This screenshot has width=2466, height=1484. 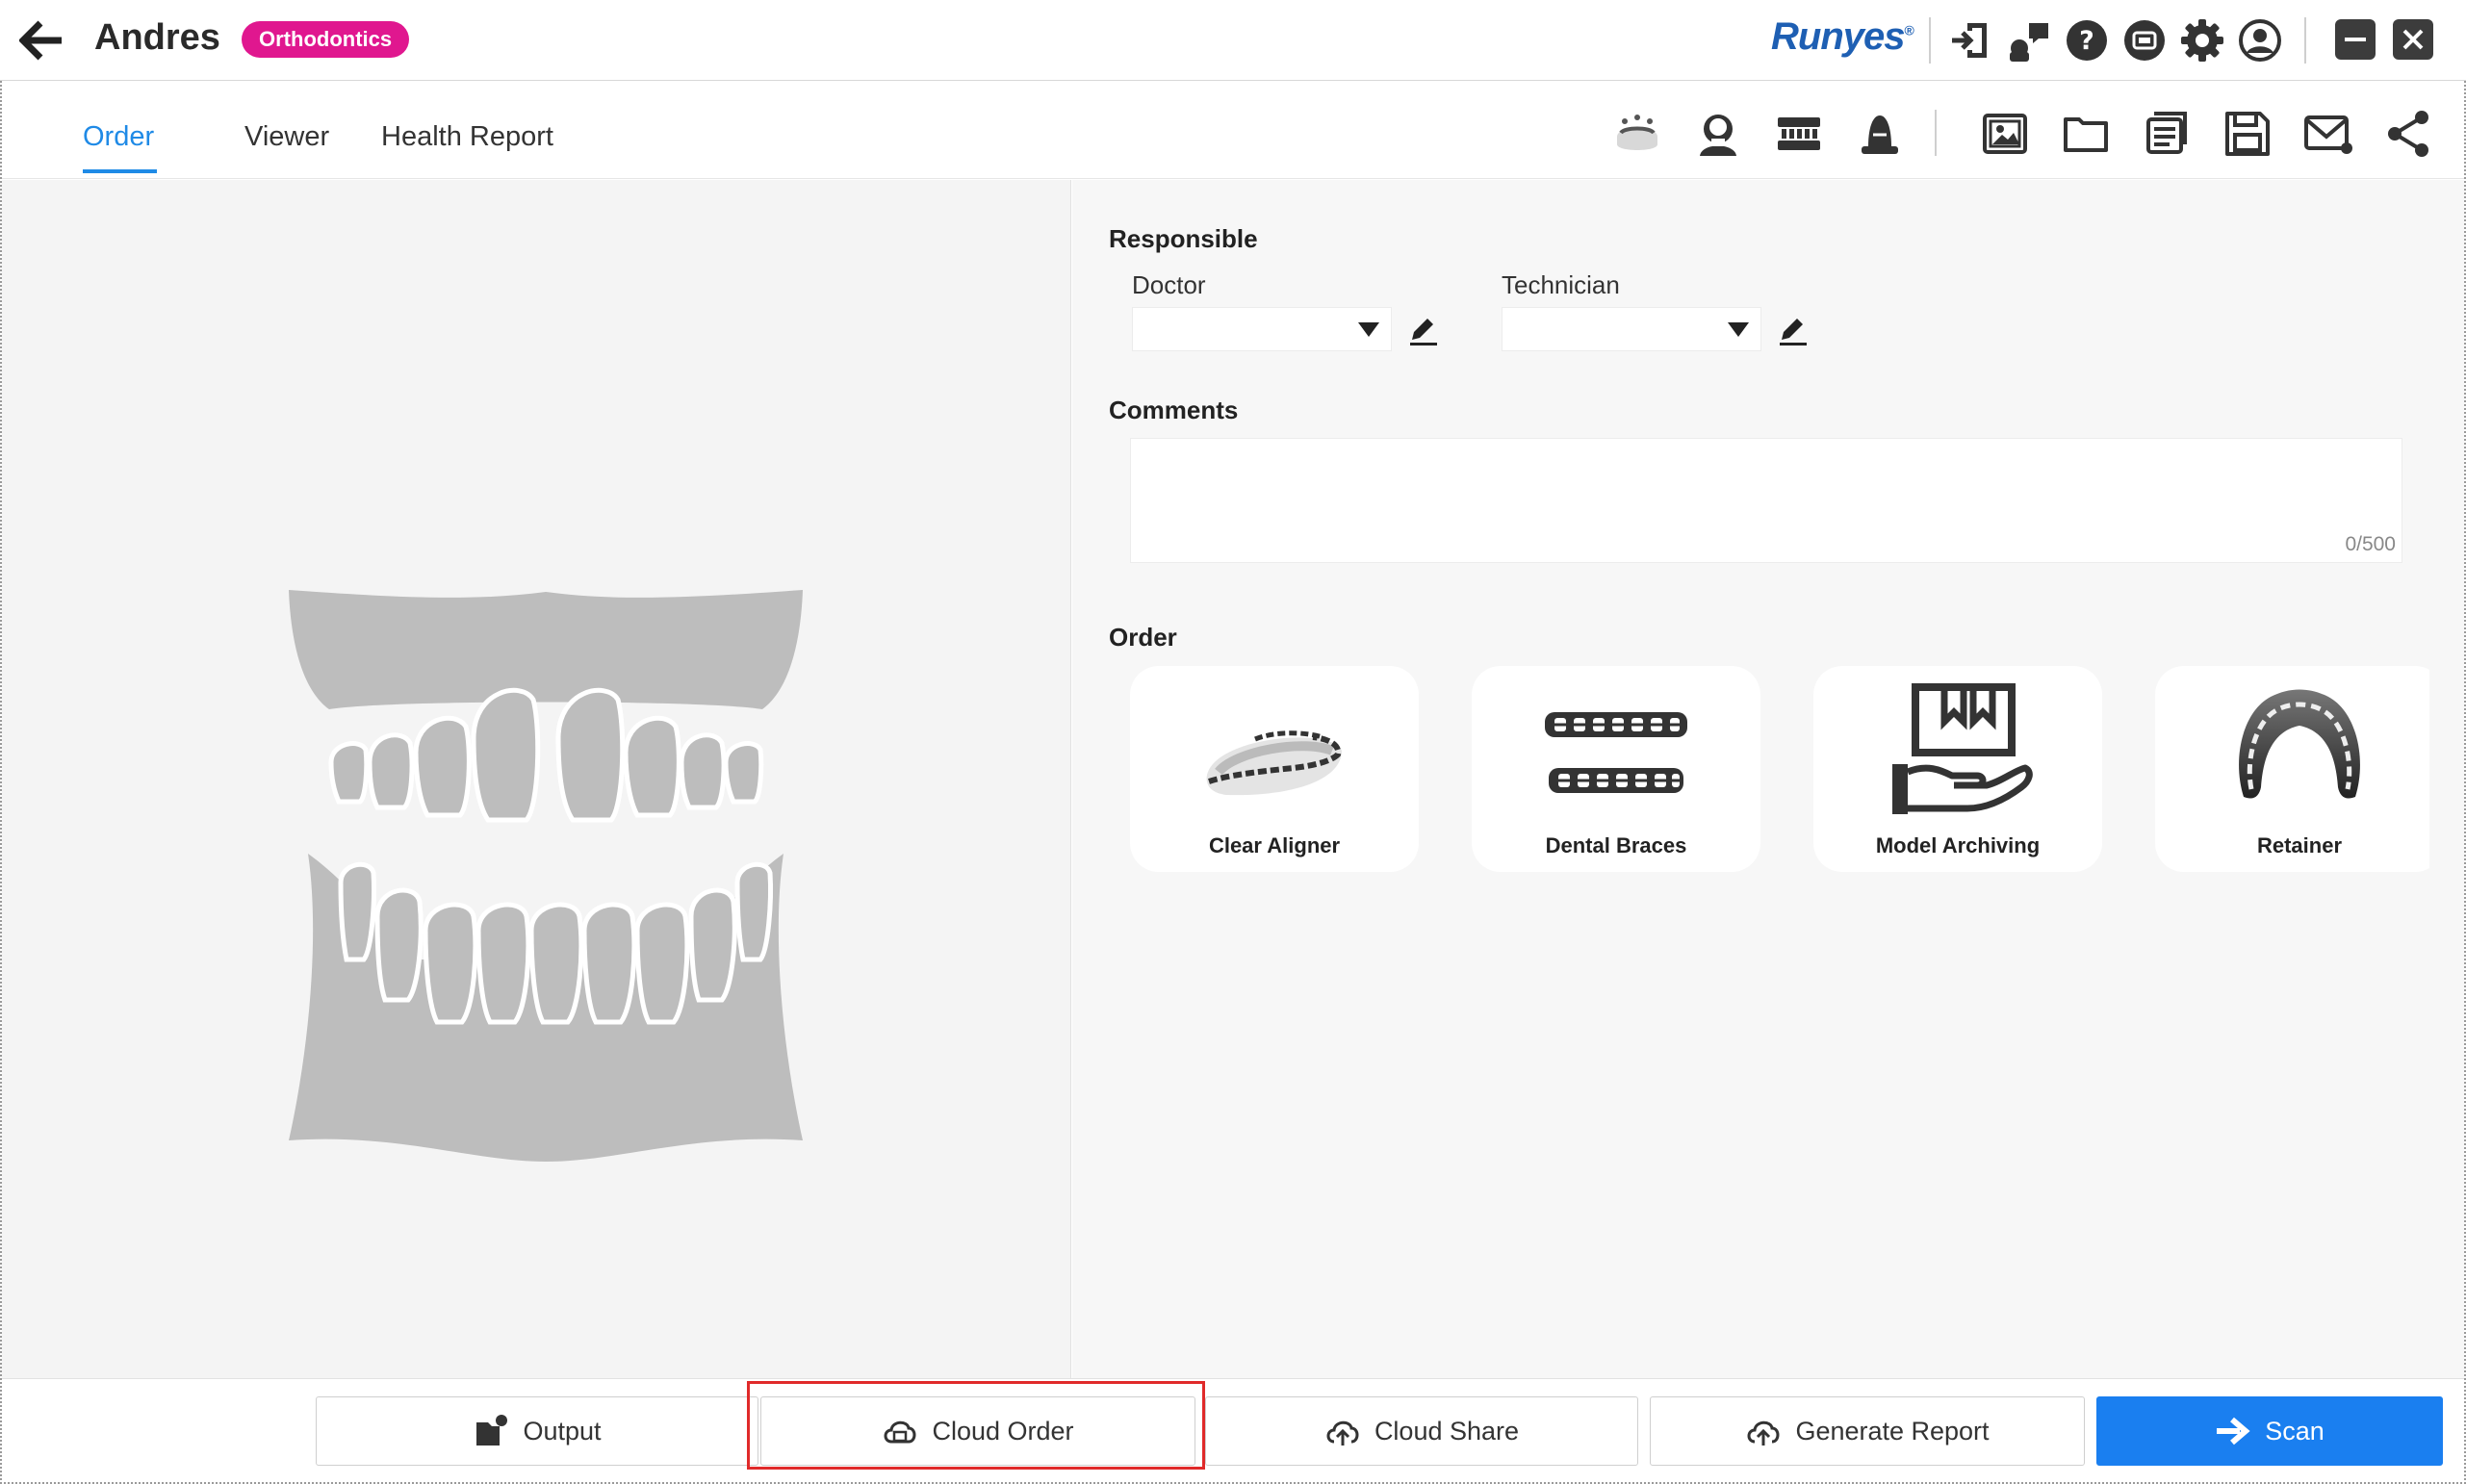 What do you see at coordinates (286, 137) in the screenshot?
I see `tab-viewer: Viewer` at bounding box center [286, 137].